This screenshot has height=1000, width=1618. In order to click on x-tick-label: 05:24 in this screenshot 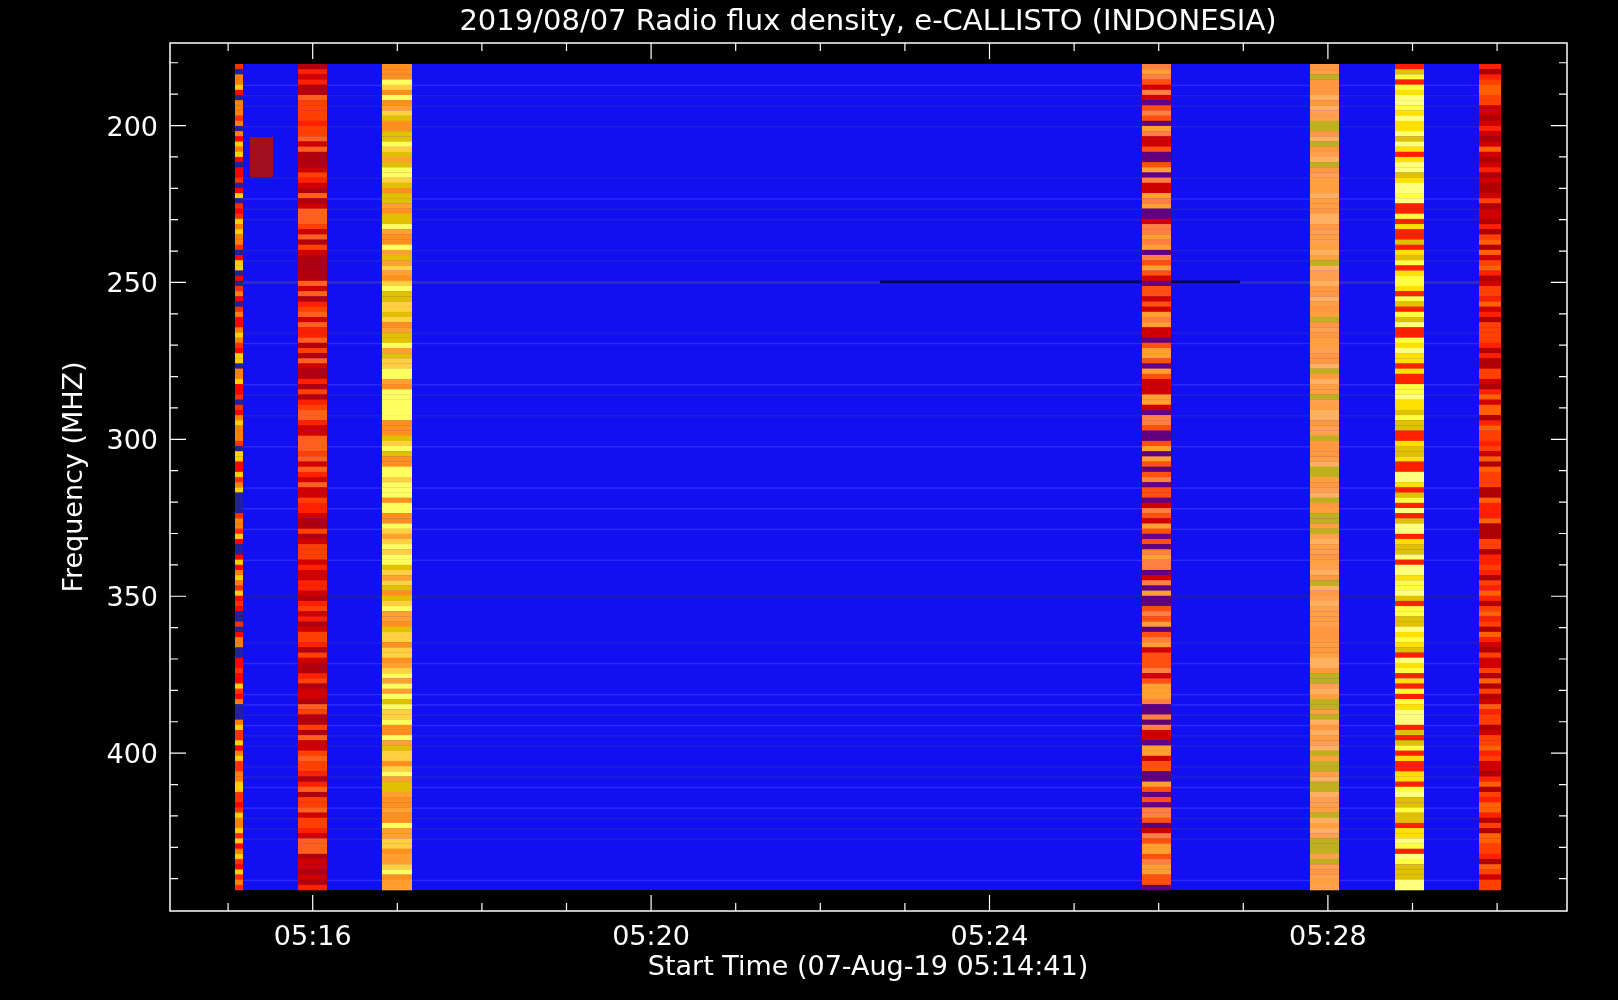, I will do `click(989, 935)`.